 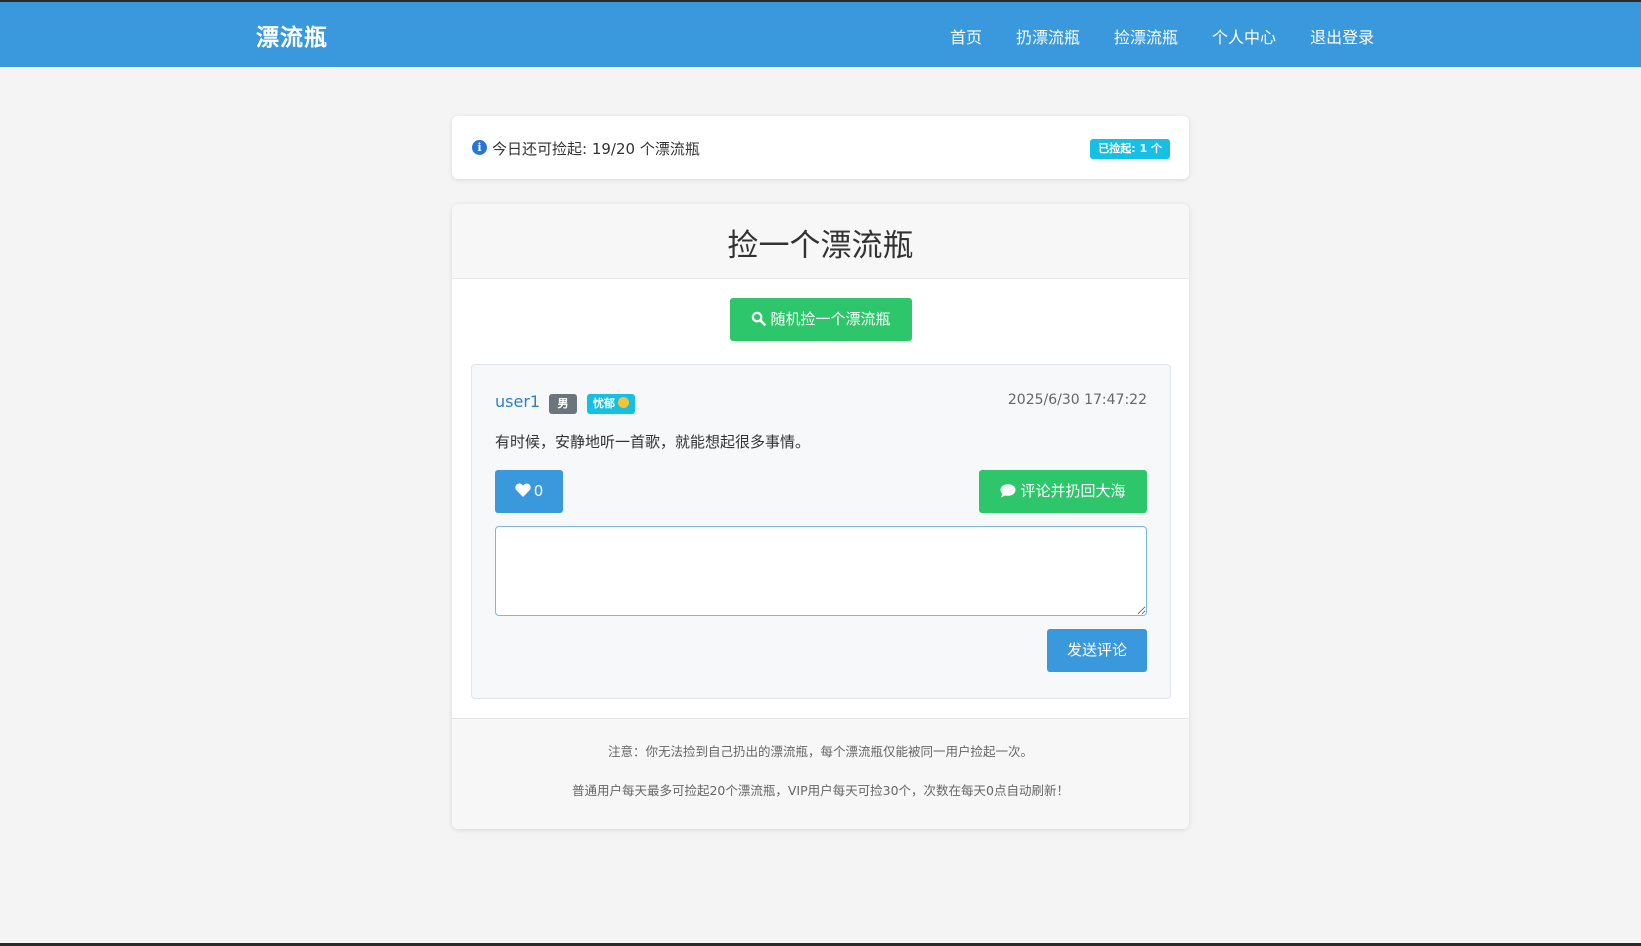 I want to click on page-title: 捡一个漂流瓶, so click(x=820, y=246).